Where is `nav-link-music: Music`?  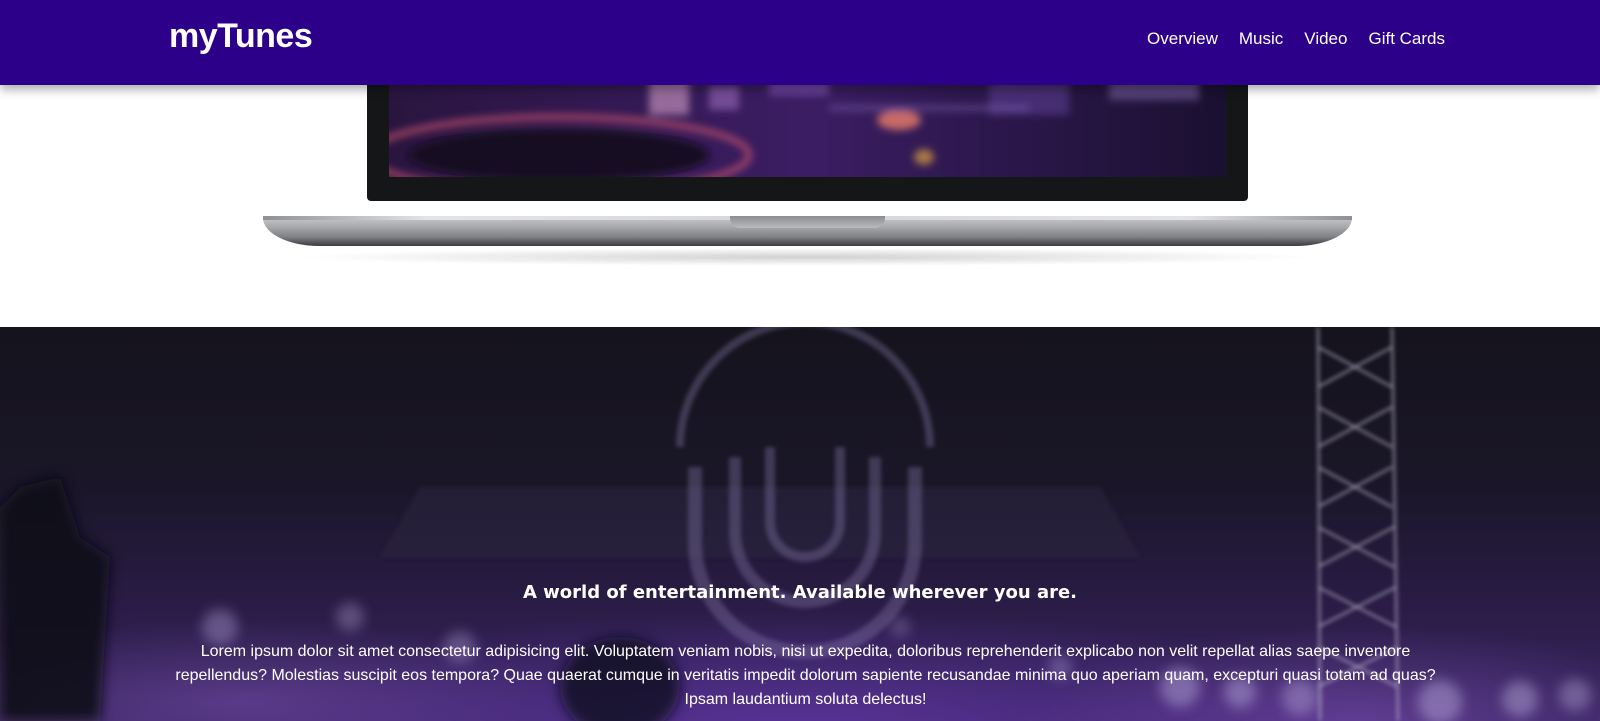
nav-link-music: Music is located at coordinates (1261, 39).